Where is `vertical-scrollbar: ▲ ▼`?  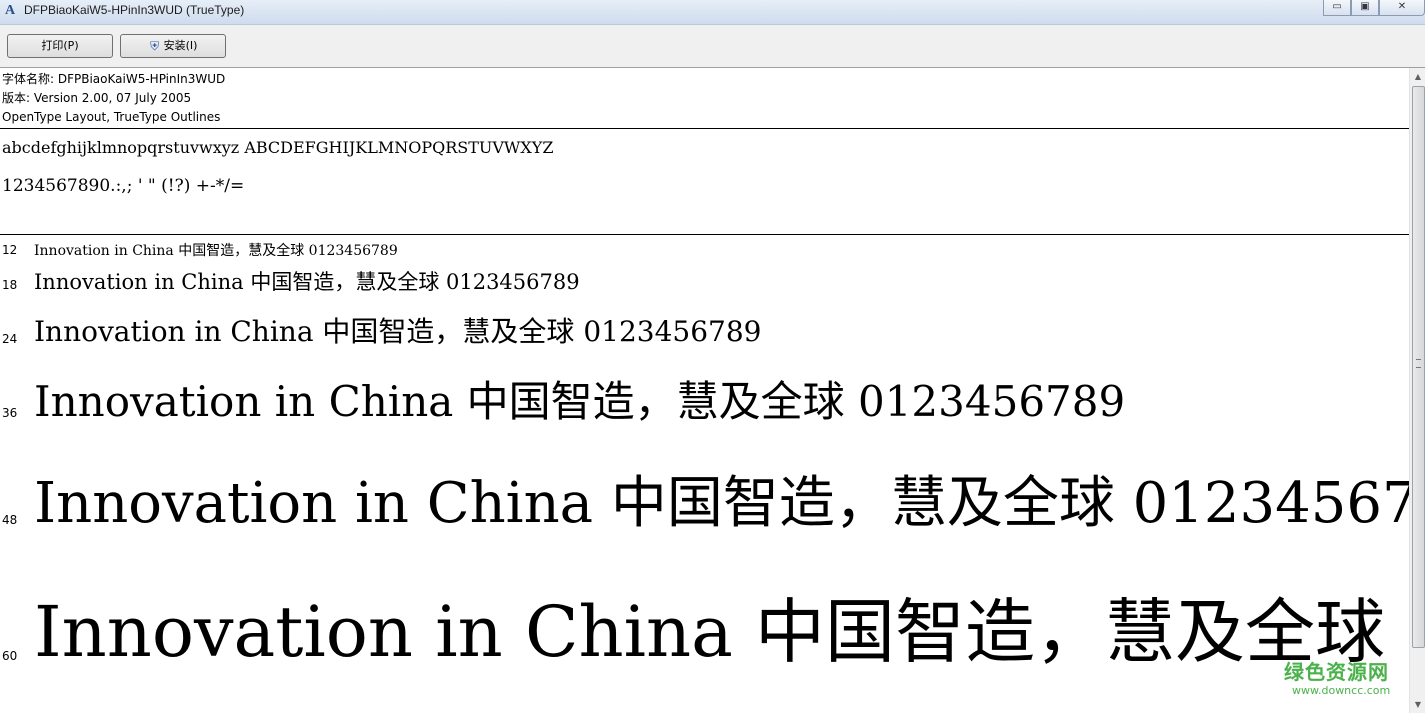
vertical-scrollbar: ▲ ▼ is located at coordinates (1417, 390).